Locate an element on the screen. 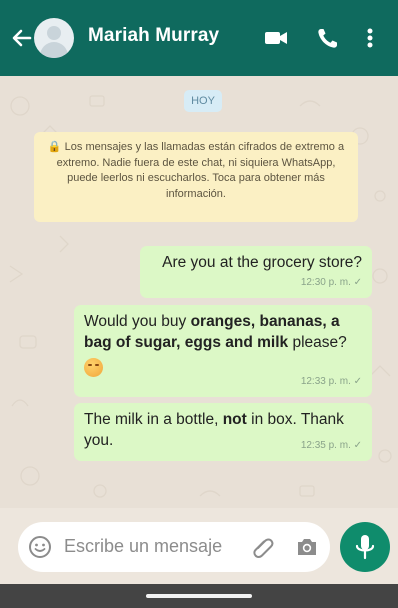  mic-button is located at coordinates (365, 547).